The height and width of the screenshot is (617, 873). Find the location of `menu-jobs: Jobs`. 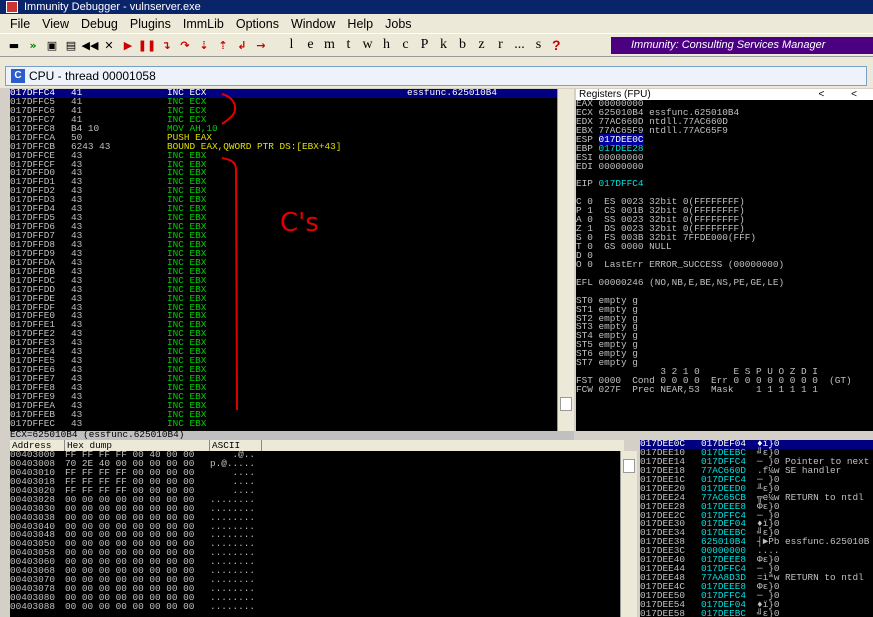

menu-jobs: Jobs is located at coordinates (398, 24).